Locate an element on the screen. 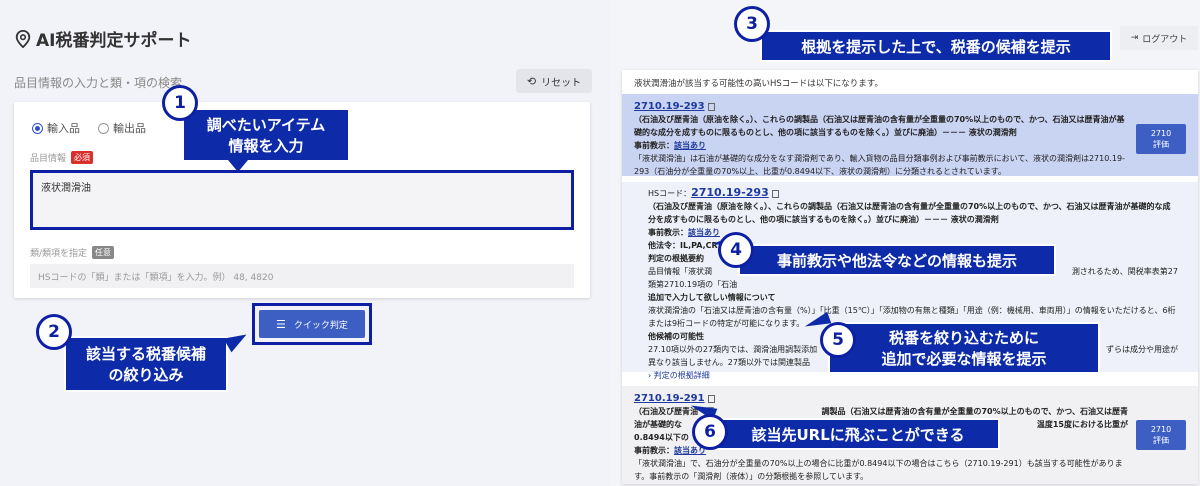 This screenshot has width=1200, height=486. logout-button: ⇥ ログアウト is located at coordinates (1159, 38).